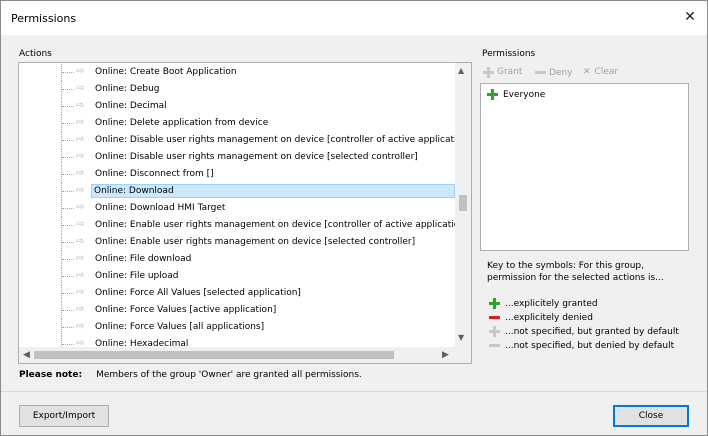  Describe the element at coordinates (143, 259) in the screenshot. I see `action-label: Online: File download` at that location.